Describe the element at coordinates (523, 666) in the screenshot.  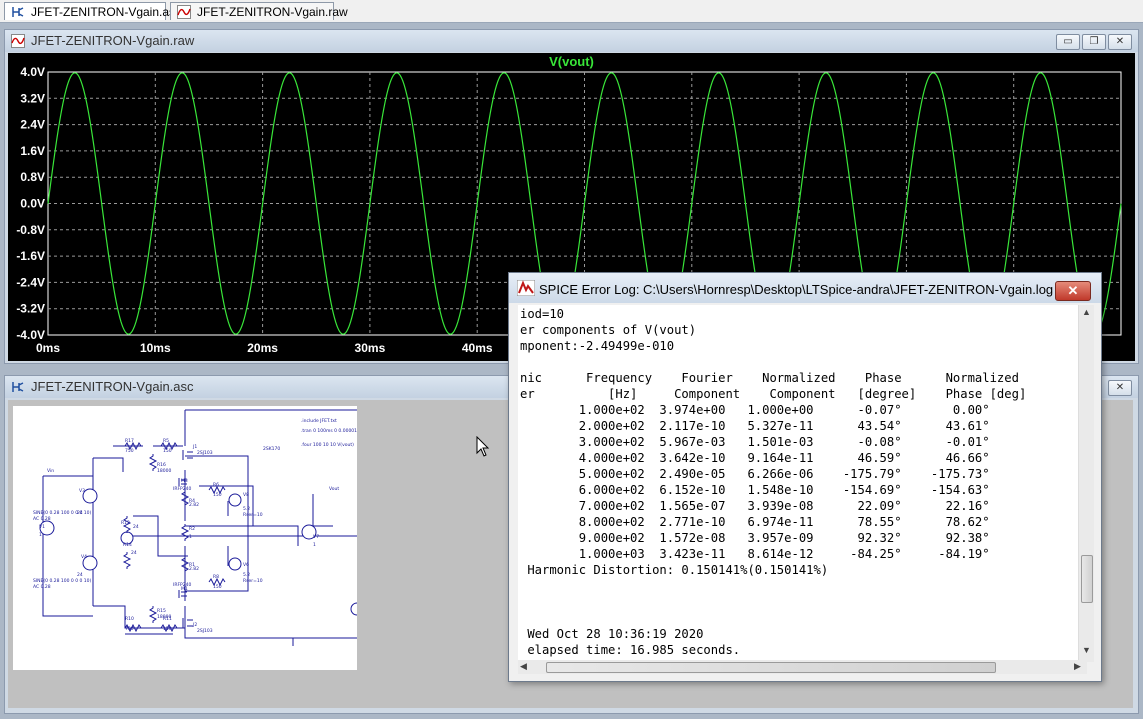
I see `scroll-left-arrow-icon: ◀` at that location.